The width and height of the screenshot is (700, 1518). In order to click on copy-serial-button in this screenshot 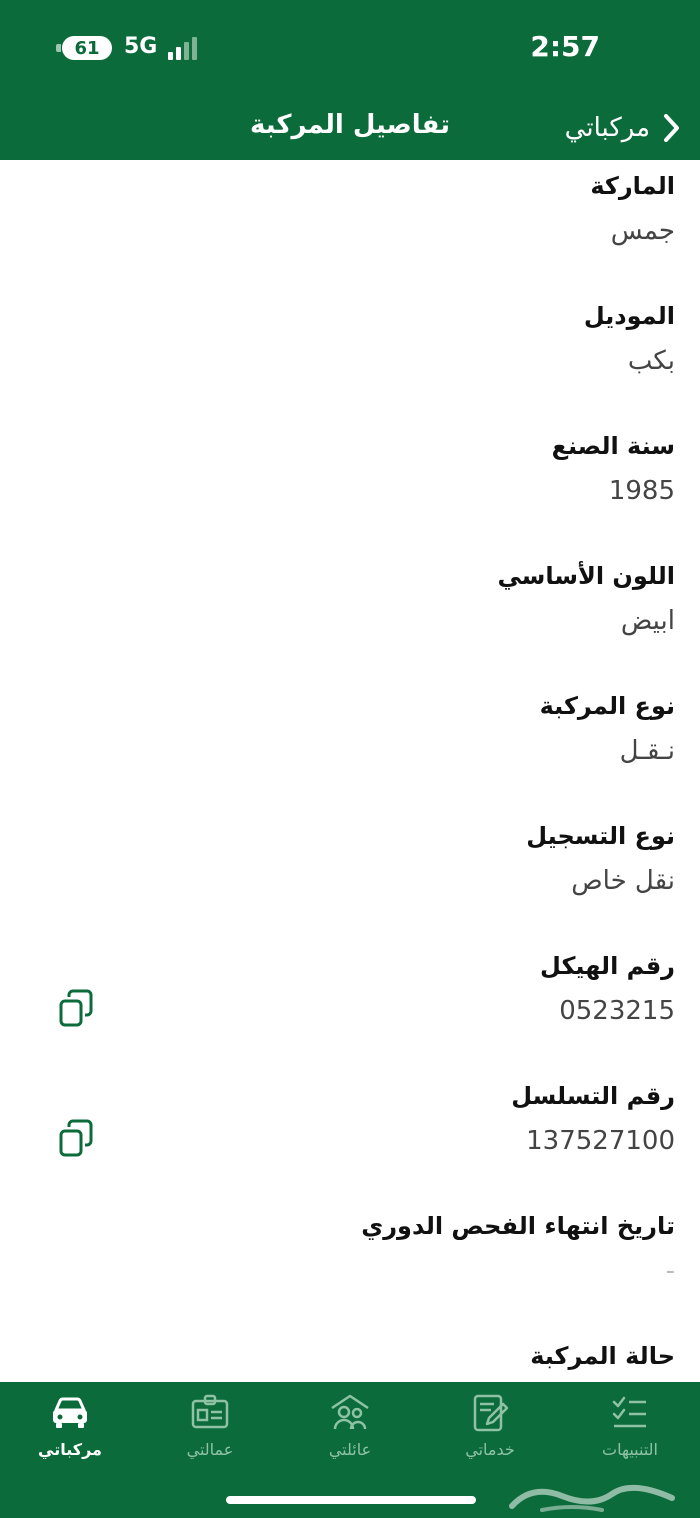, I will do `click(76, 1138)`.